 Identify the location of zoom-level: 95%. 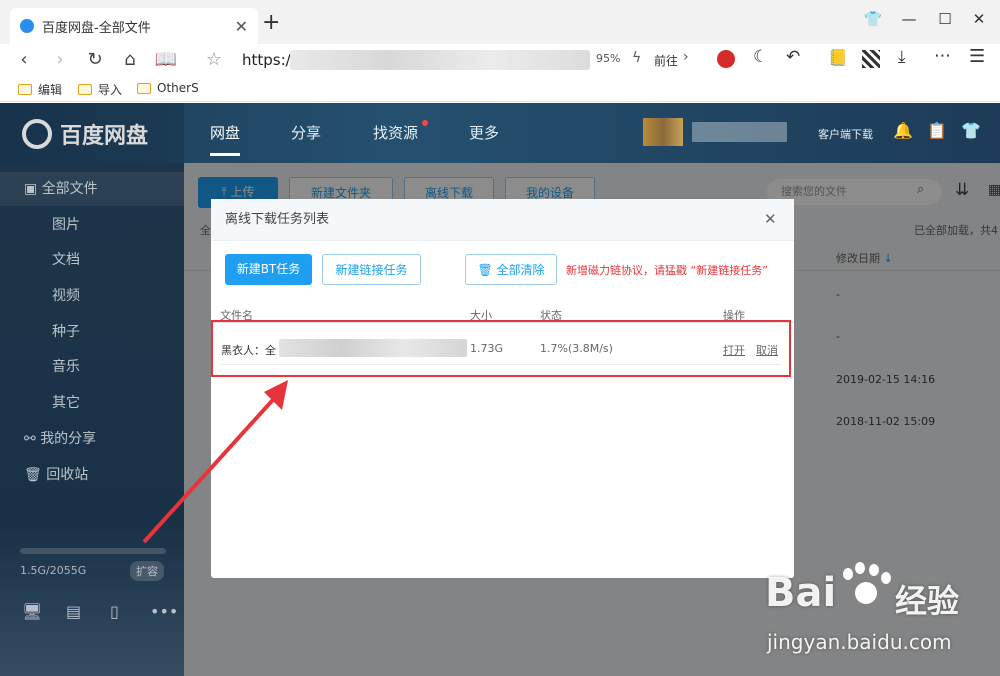
(608, 58).